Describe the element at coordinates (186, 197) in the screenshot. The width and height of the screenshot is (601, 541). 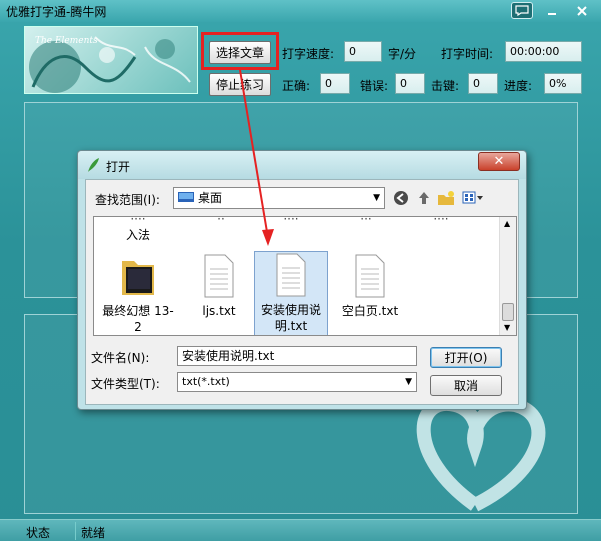
I see `desktop-icon` at that location.